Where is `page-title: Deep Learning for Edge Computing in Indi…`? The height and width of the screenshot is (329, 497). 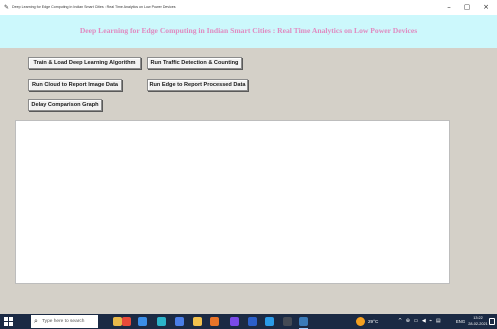
page-title: Deep Learning for Edge Computing in Indi… is located at coordinates (248, 30).